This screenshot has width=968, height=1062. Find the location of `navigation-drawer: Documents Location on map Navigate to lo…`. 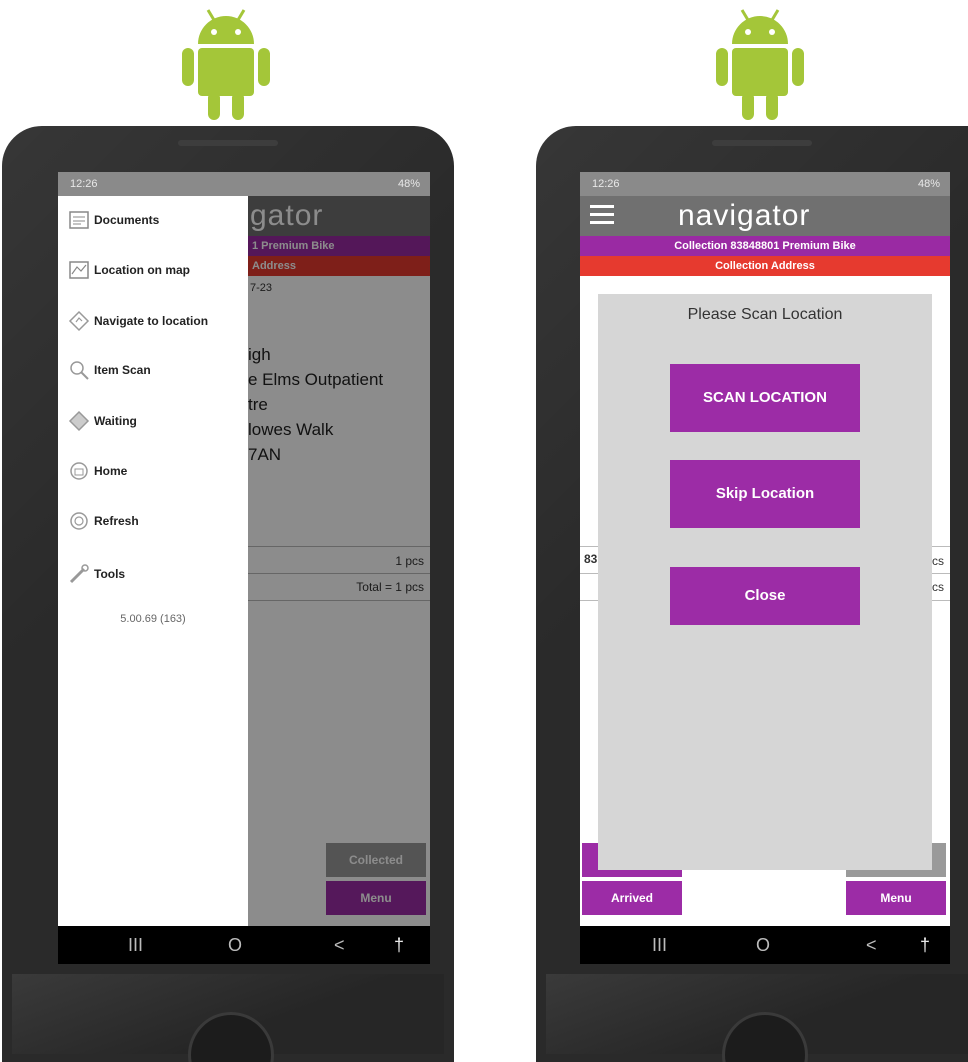

navigation-drawer: Documents Location on map Navigate to lo… is located at coordinates (153, 561).